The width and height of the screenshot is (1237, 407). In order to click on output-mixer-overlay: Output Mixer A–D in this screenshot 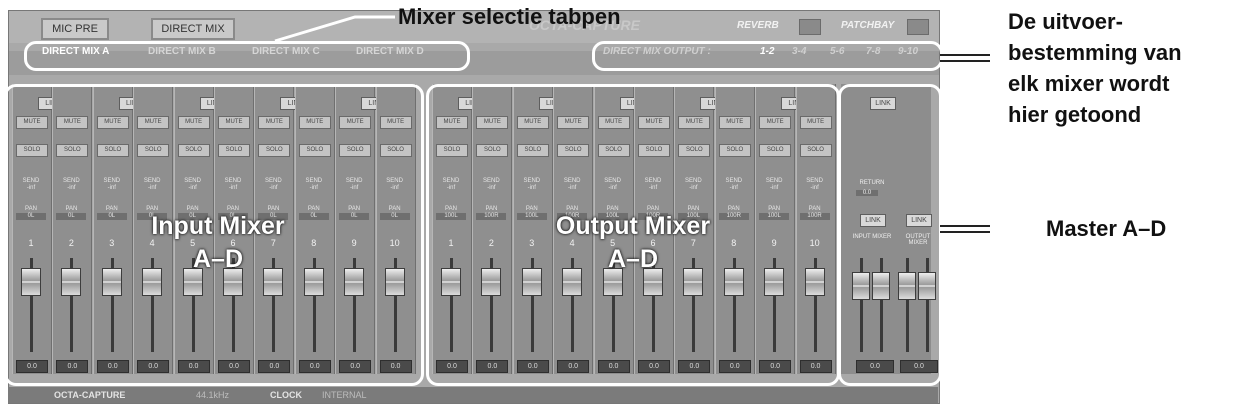, I will do `click(633, 243)`.